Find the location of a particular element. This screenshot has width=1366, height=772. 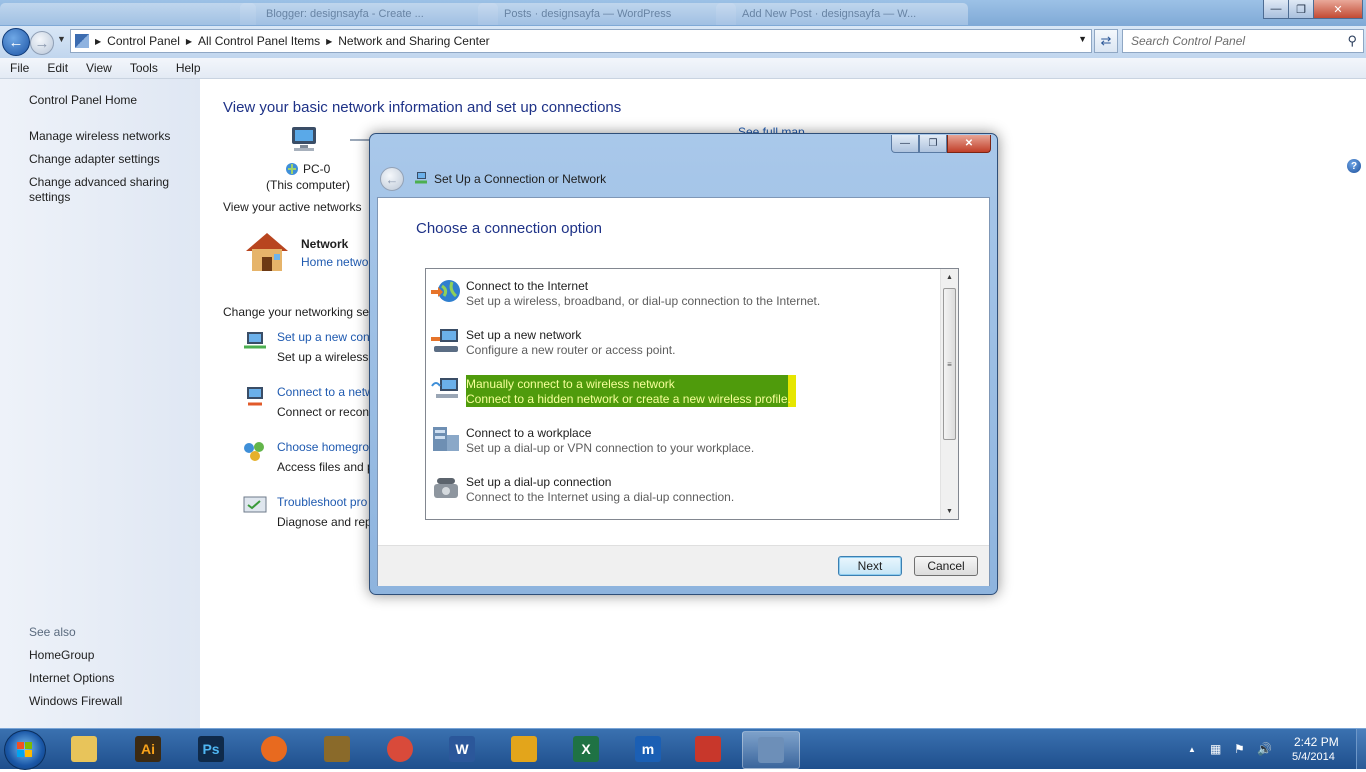

menu-help: Help is located at coordinates (187, 68).